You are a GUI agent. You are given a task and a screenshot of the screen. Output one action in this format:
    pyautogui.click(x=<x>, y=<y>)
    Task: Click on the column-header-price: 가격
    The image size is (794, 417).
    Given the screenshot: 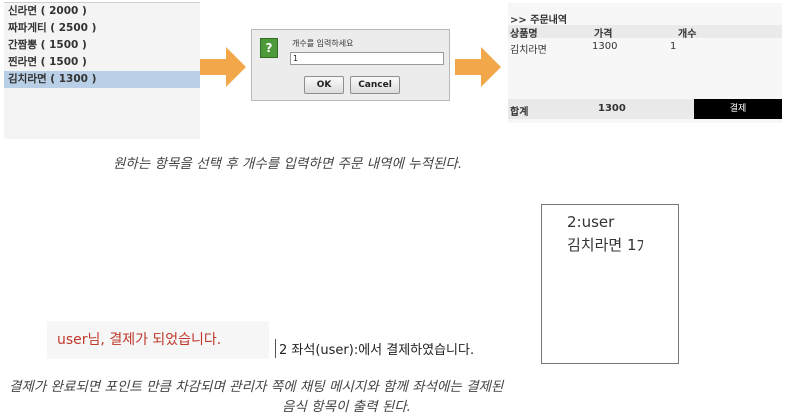 What is the action you would take?
    pyautogui.click(x=603, y=34)
    